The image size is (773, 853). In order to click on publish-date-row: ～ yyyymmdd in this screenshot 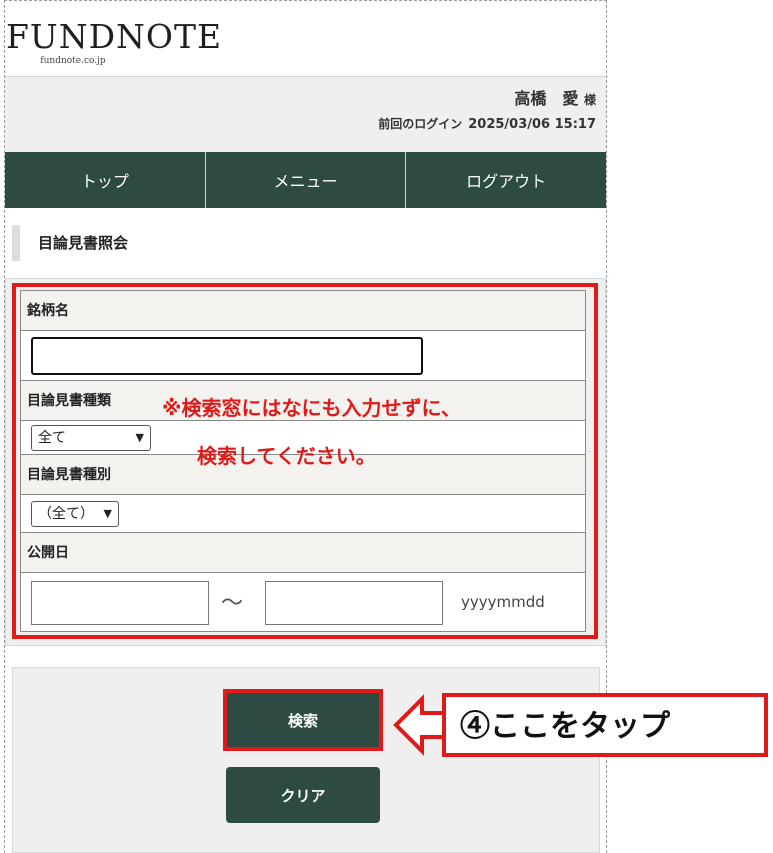, I will do `click(303, 602)`.